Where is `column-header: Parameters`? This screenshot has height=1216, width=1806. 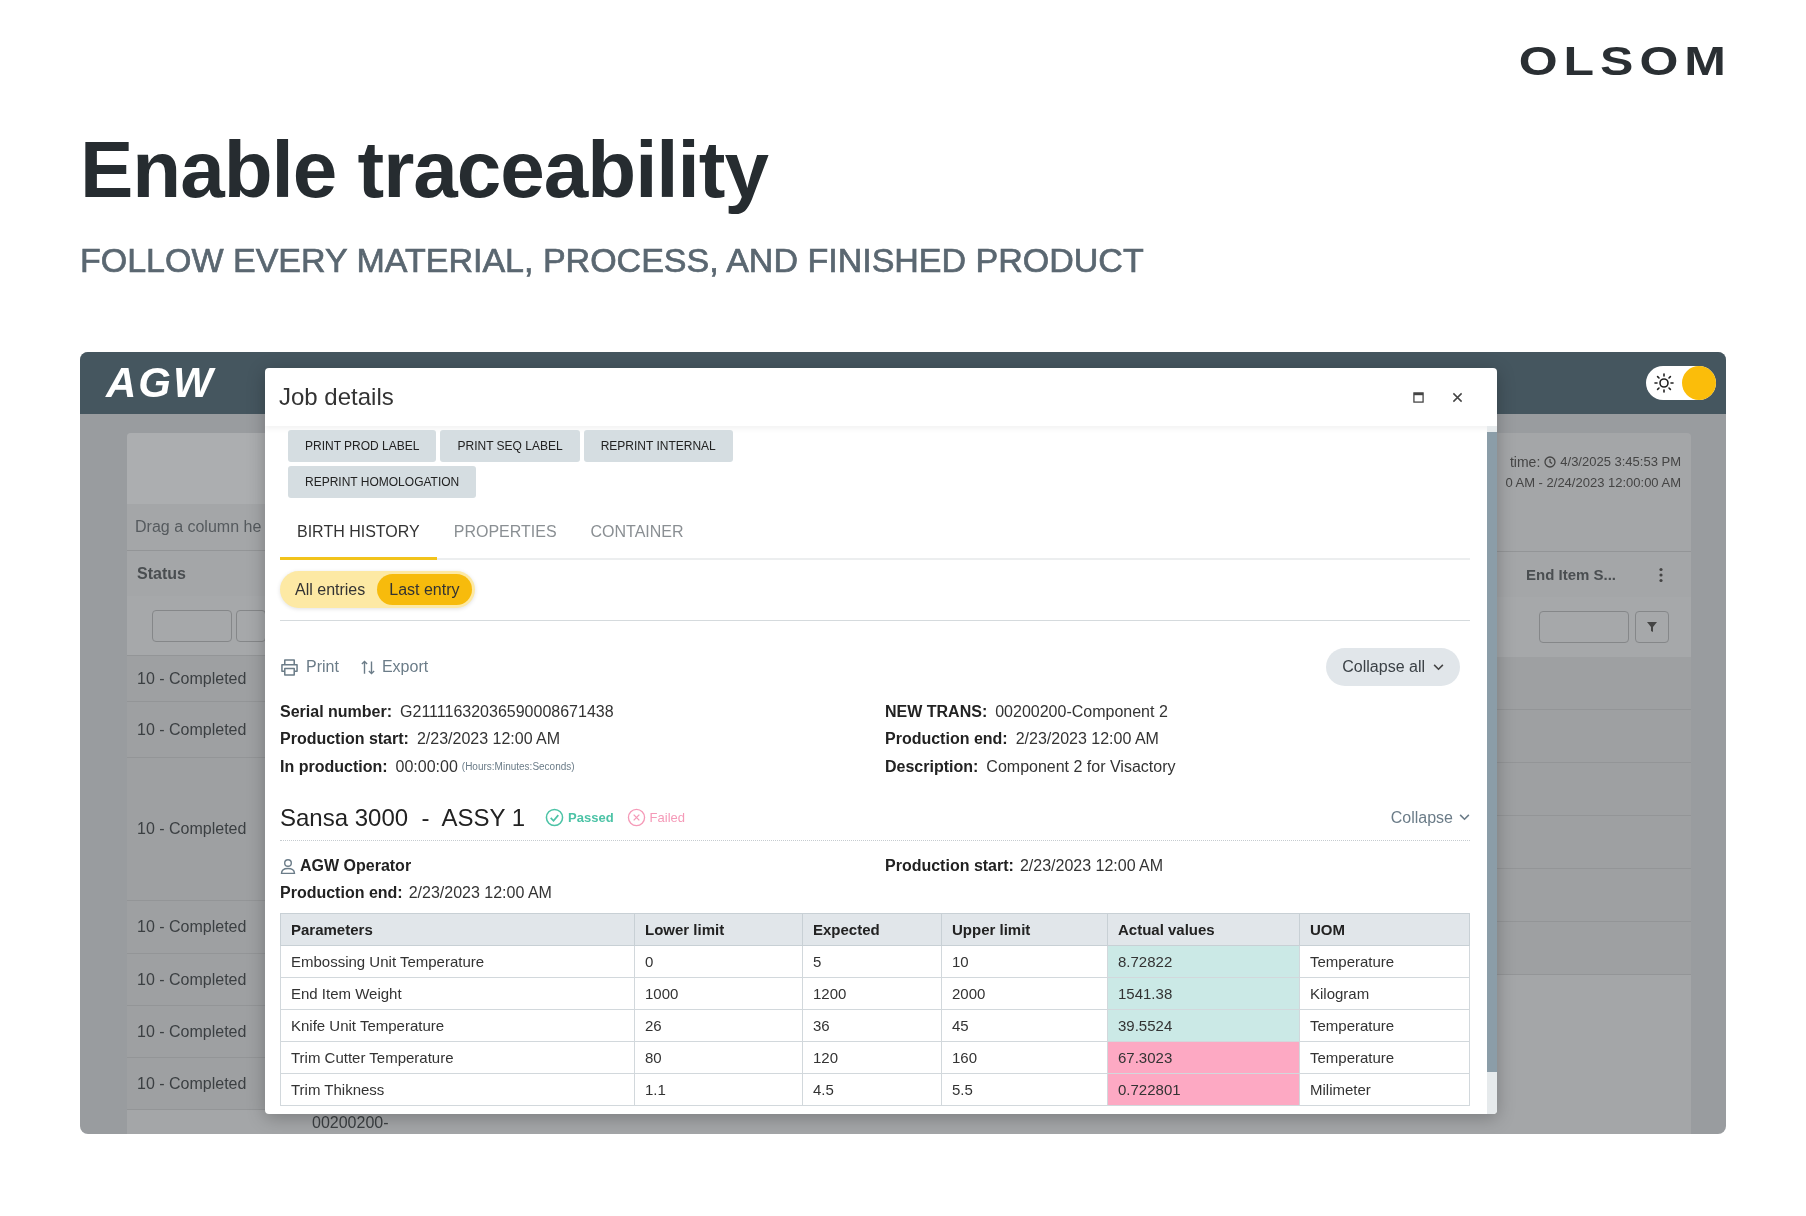 column-header: Parameters is located at coordinates (457, 929).